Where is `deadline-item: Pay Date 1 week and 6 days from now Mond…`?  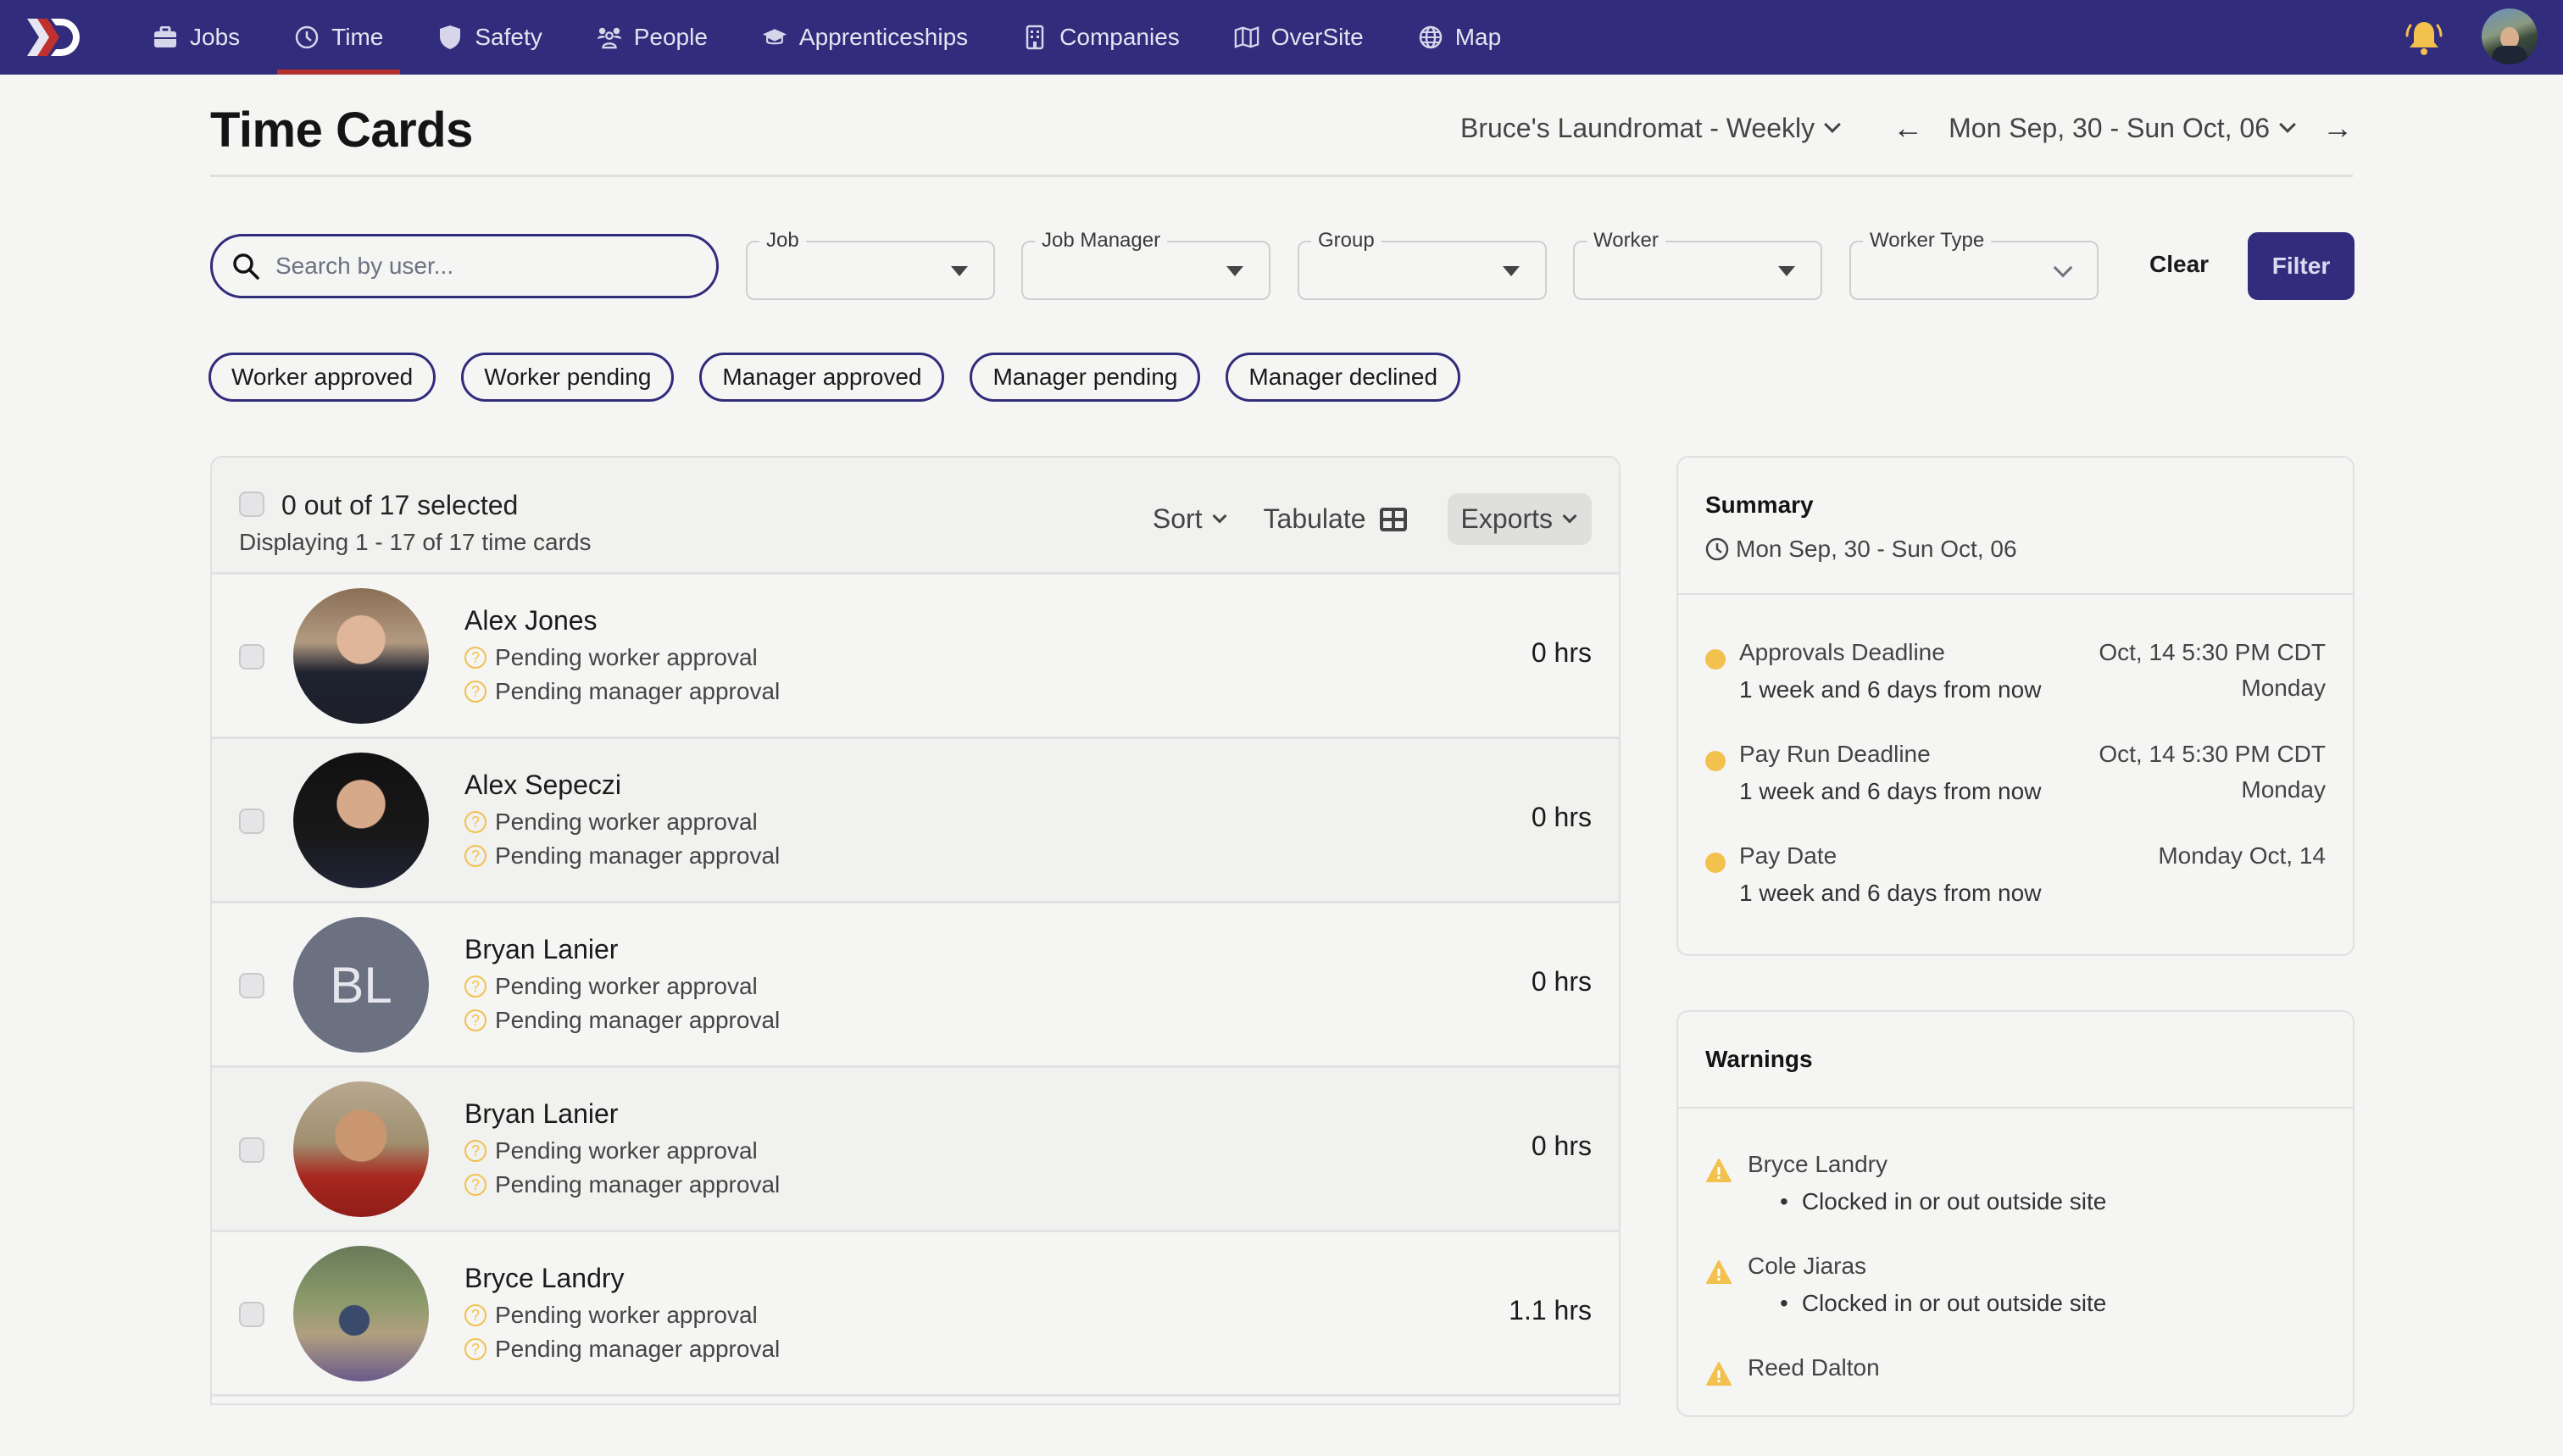
deadline-item: Pay Date 1 week and 6 days from now Mond… is located at coordinates (2015, 893).